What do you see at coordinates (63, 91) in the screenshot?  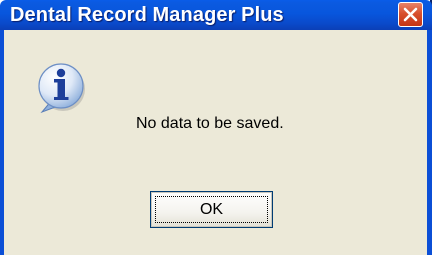 I see `information-icon` at bounding box center [63, 91].